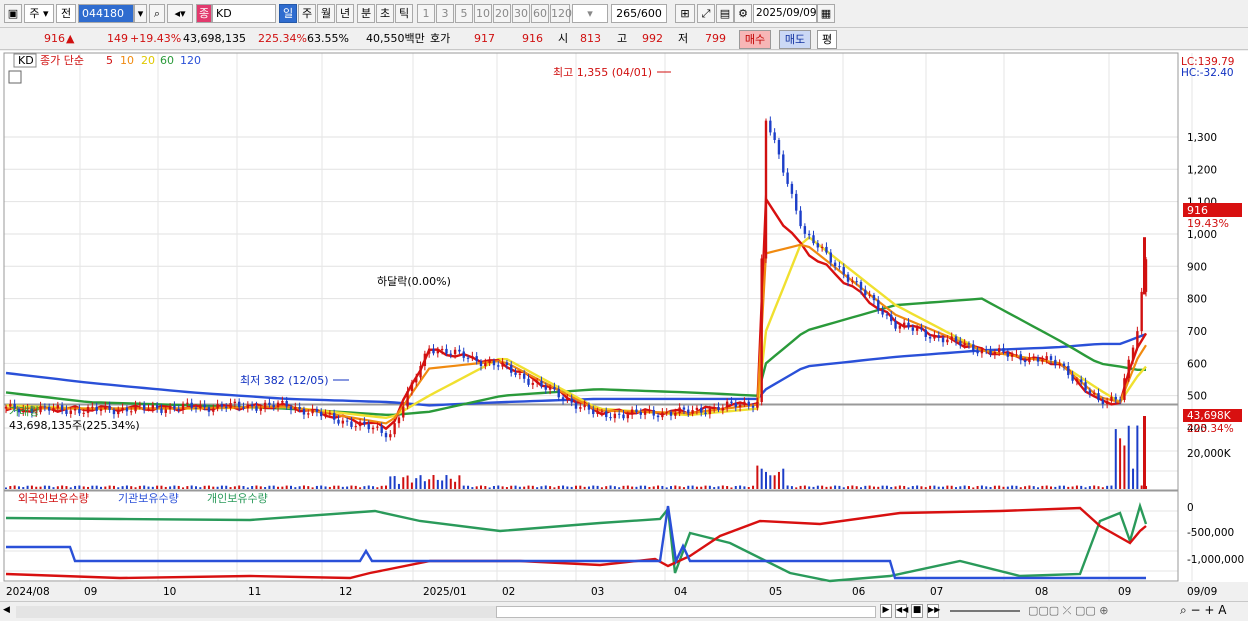 The width and height of the screenshot is (1248, 621). Describe the element at coordinates (685, 13) in the screenshot. I see `chart-tools-icon: ⊞` at that location.